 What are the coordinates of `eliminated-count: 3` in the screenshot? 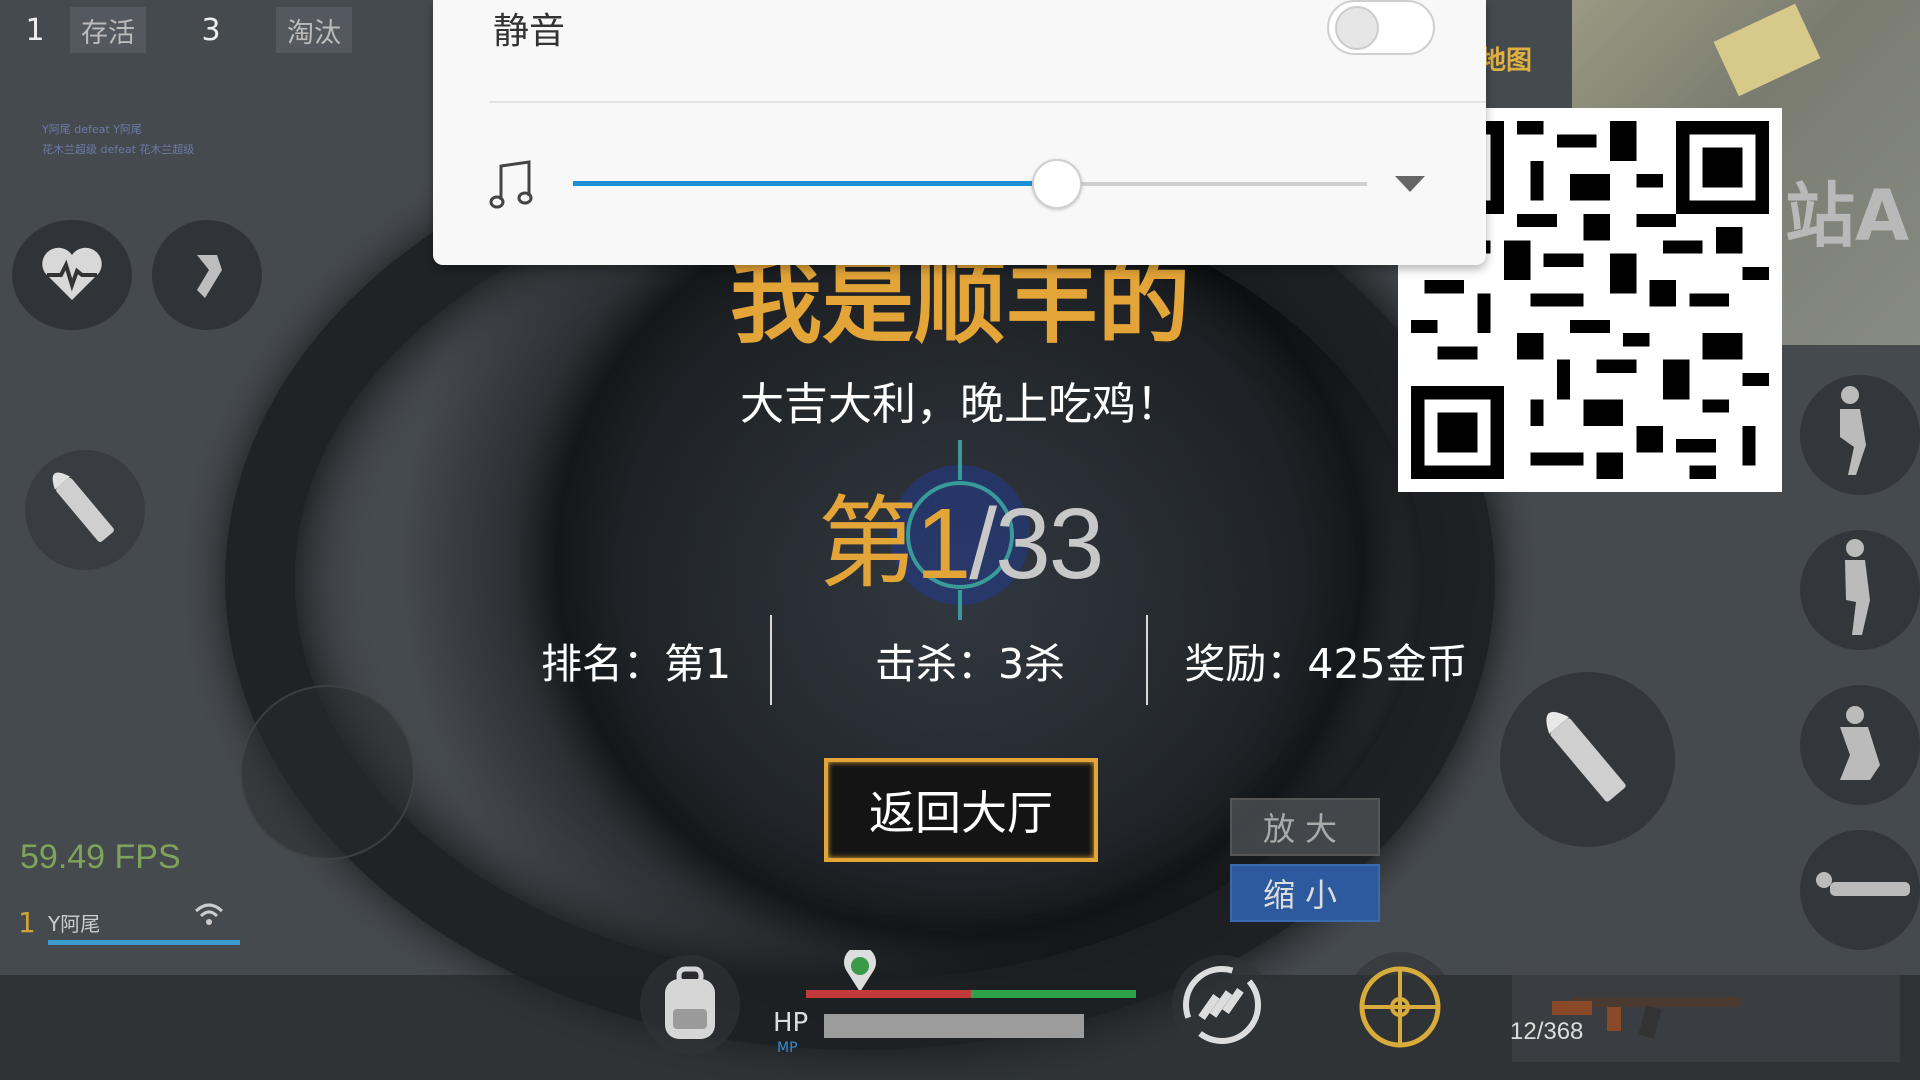 It's located at (211, 30).